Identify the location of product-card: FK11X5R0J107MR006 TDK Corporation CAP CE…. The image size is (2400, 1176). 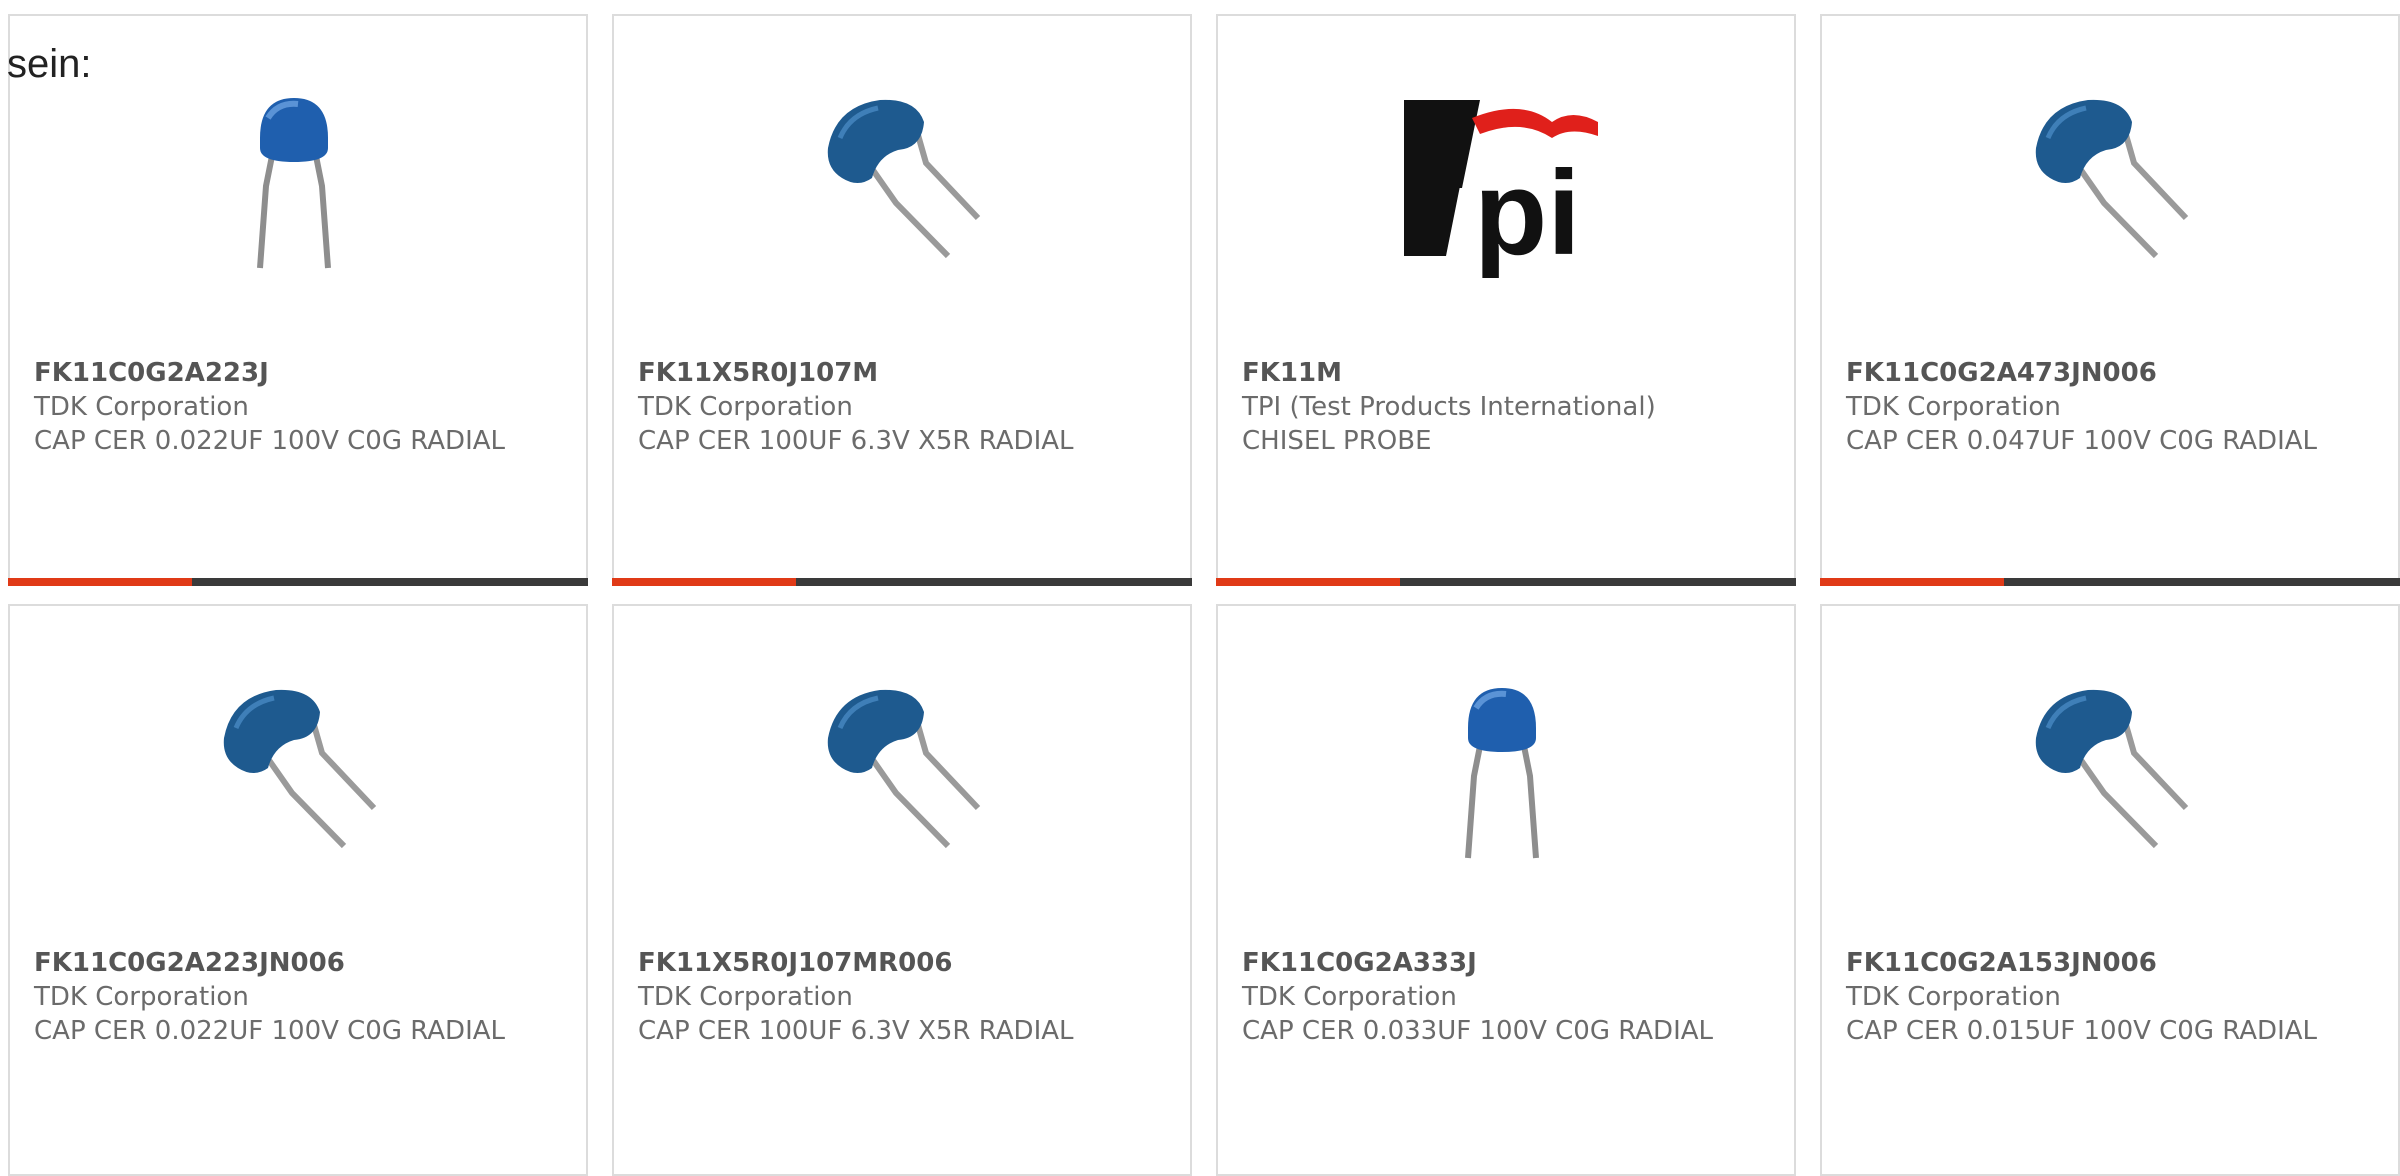
(902, 890).